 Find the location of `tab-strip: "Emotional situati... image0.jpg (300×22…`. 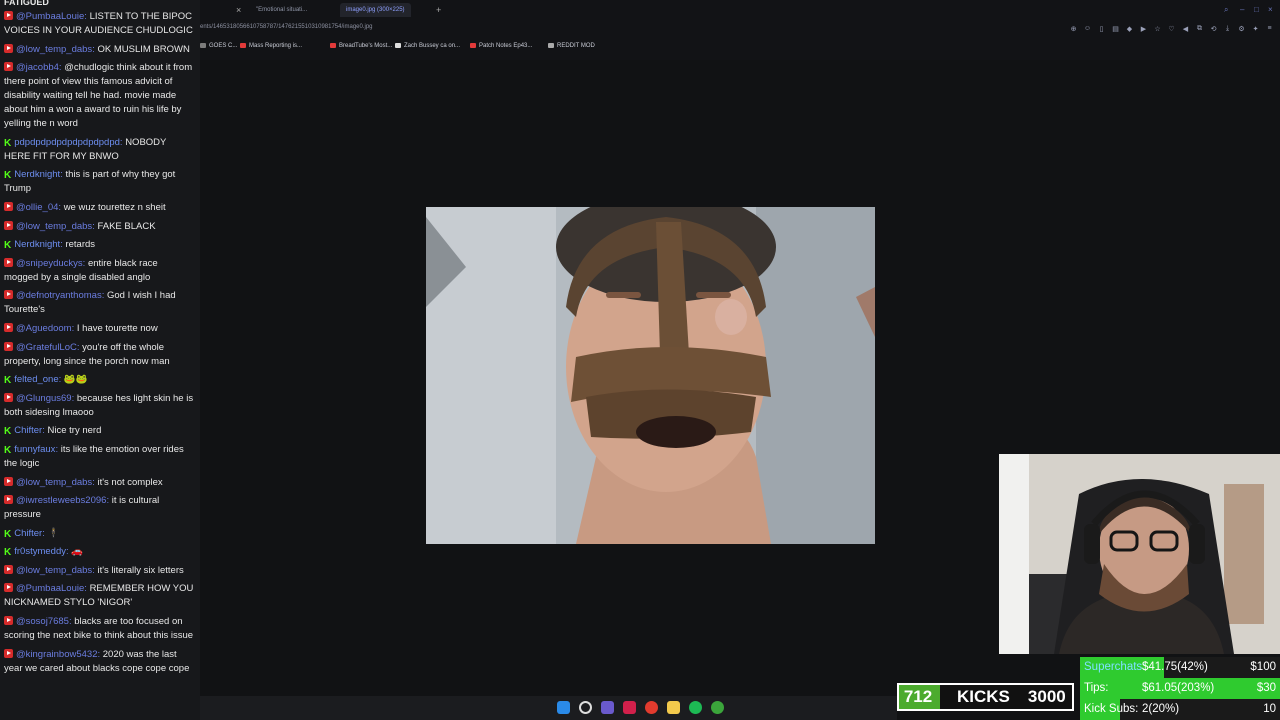

tab-strip: "Emotional situati... image0.jpg (300×22… is located at coordinates (740, 10).